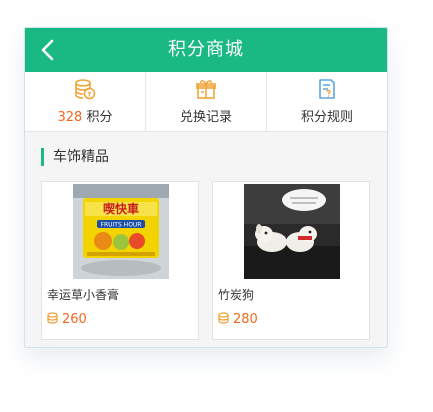  What do you see at coordinates (74, 319) in the screenshot?
I see `price-value: 260` at bounding box center [74, 319].